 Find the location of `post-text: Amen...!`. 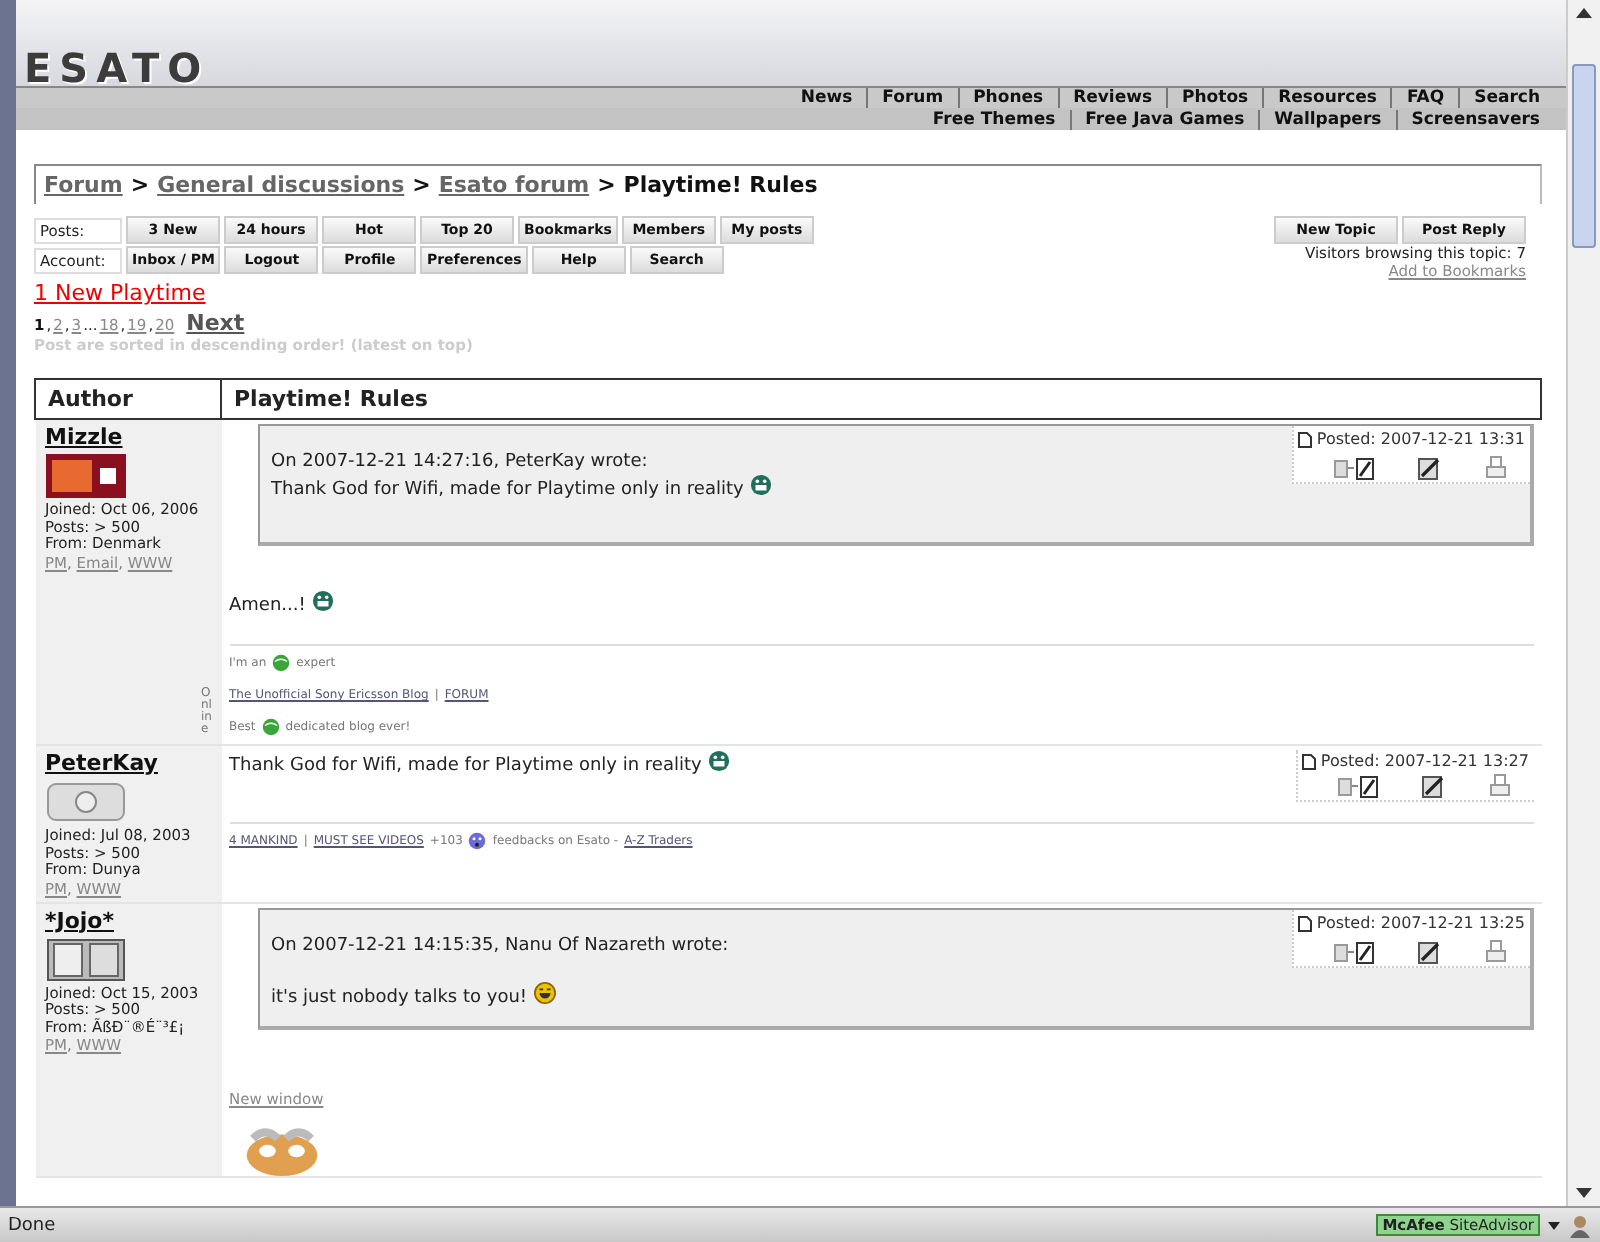

post-text: Amen...! is located at coordinates (267, 606).